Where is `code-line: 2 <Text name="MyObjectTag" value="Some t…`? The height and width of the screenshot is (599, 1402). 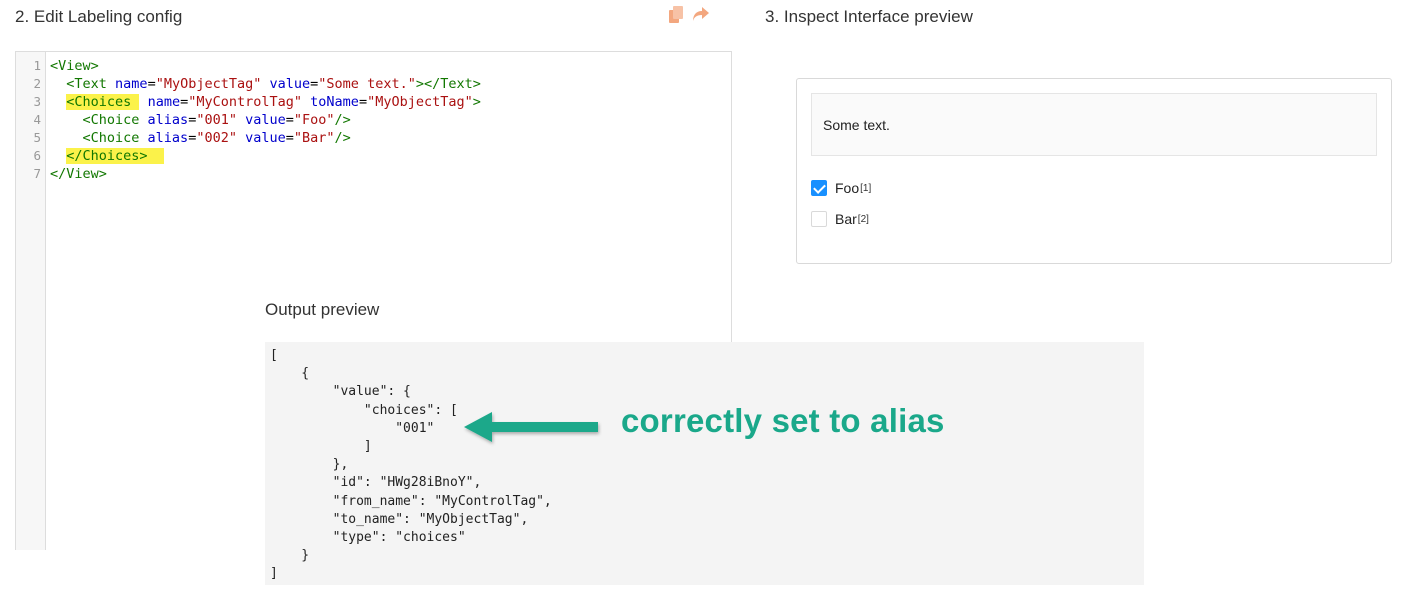 code-line: 2 <Text name="MyObjectTag" value="Some t… is located at coordinates (366, 84).